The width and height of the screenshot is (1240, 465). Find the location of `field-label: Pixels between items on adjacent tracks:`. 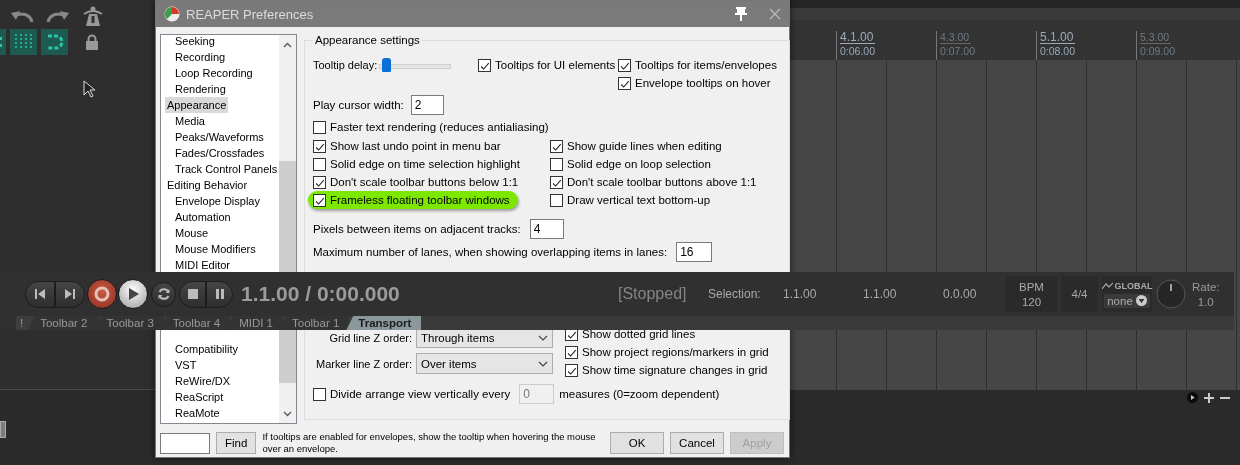

field-label: Pixels between items on adjacent tracks: is located at coordinates (417, 229).